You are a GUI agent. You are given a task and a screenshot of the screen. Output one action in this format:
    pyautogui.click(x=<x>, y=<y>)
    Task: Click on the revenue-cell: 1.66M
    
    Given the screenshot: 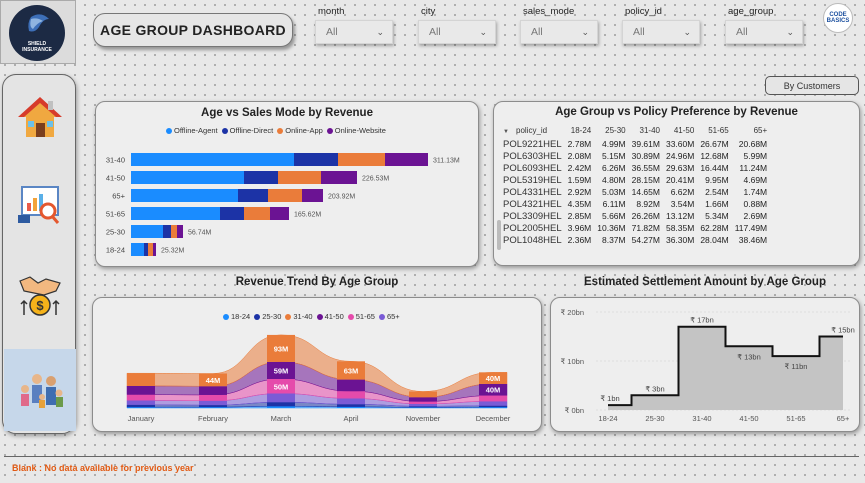 What is the action you would take?
    pyautogui.click(x=717, y=204)
    